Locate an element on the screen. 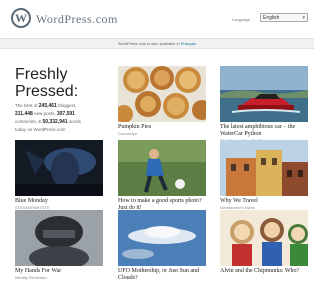 Image resolution: width=320 pixels, height=282 pixels. stats-text-1: The best of is located at coordinates (26, 105).